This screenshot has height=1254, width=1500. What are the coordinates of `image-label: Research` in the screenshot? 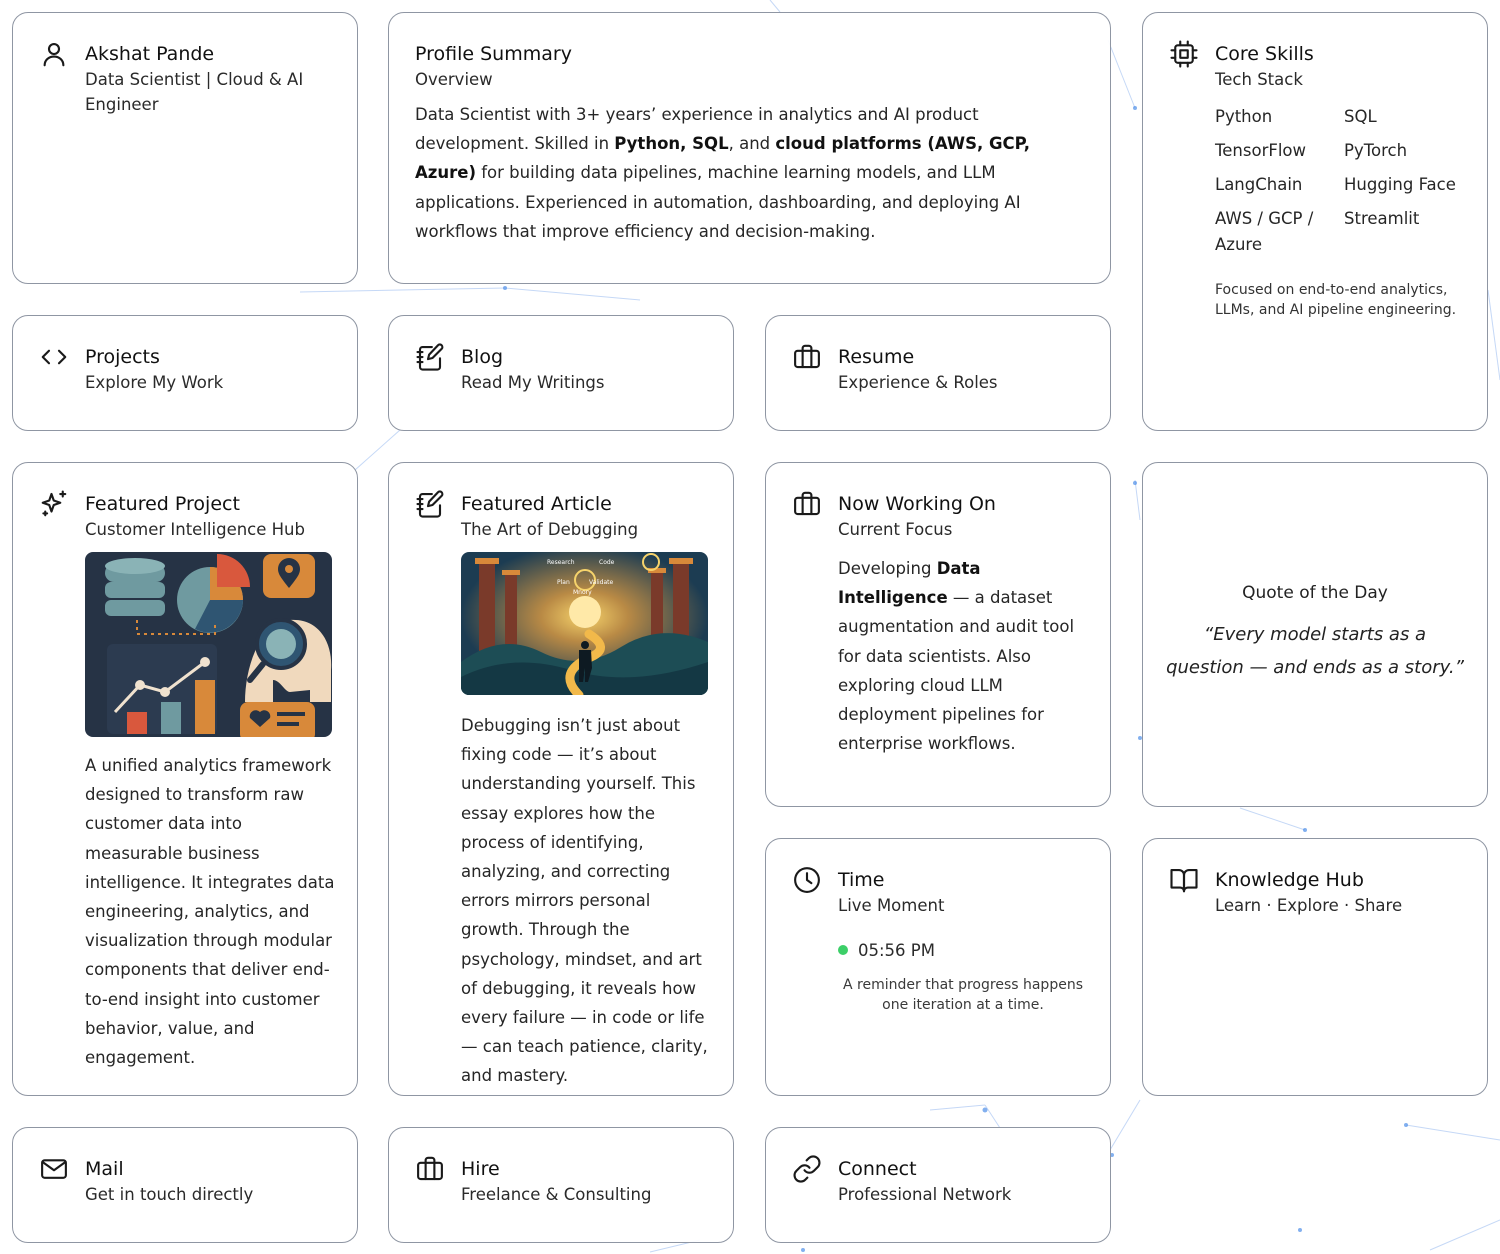 It's located at (561, 562).